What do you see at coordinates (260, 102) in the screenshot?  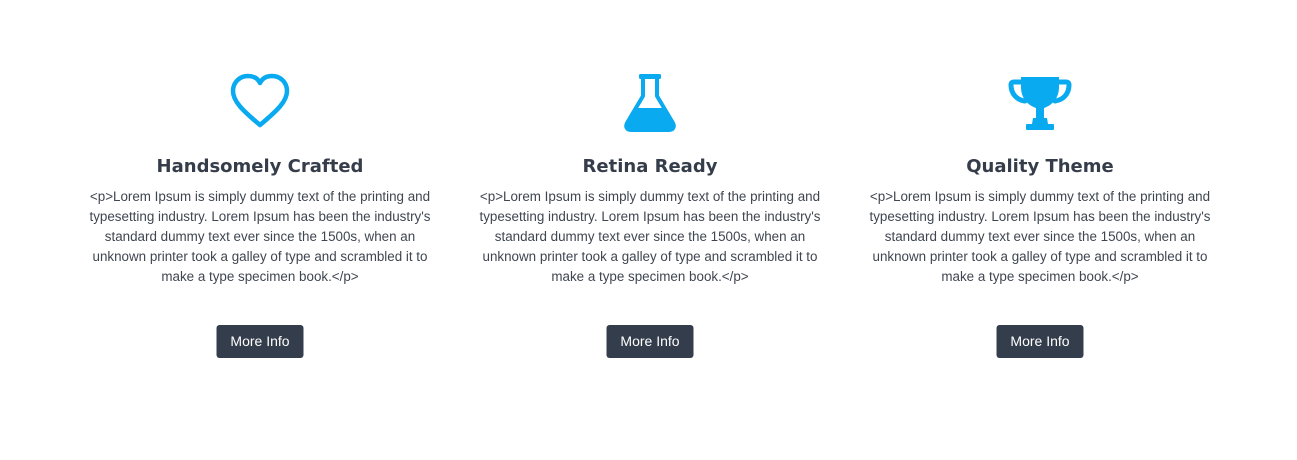 I see `heart-icon` at bounding box center [260, 102].